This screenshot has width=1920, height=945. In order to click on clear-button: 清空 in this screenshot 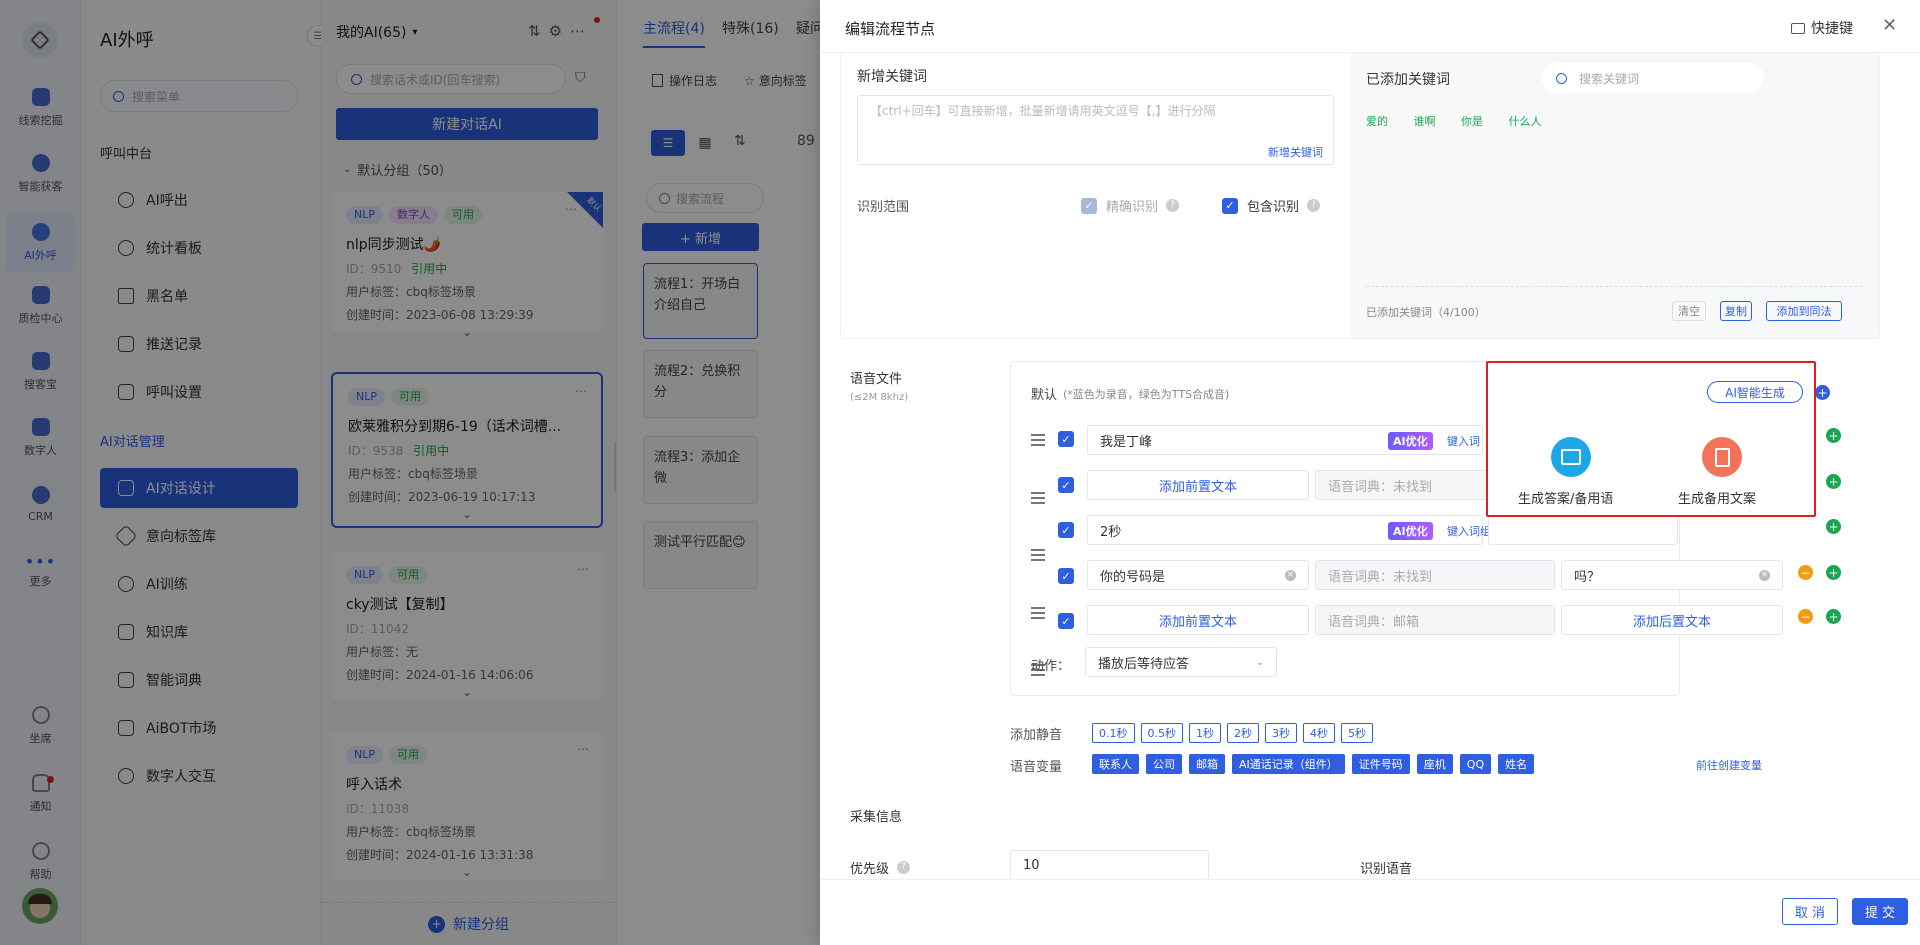, I will do `click(1689, 311)`.